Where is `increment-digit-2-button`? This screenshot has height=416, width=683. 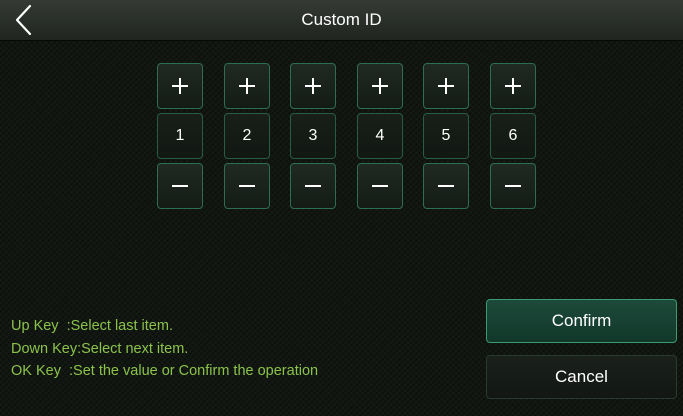
increment-digit-2-button is located at coordinates (247, 86).